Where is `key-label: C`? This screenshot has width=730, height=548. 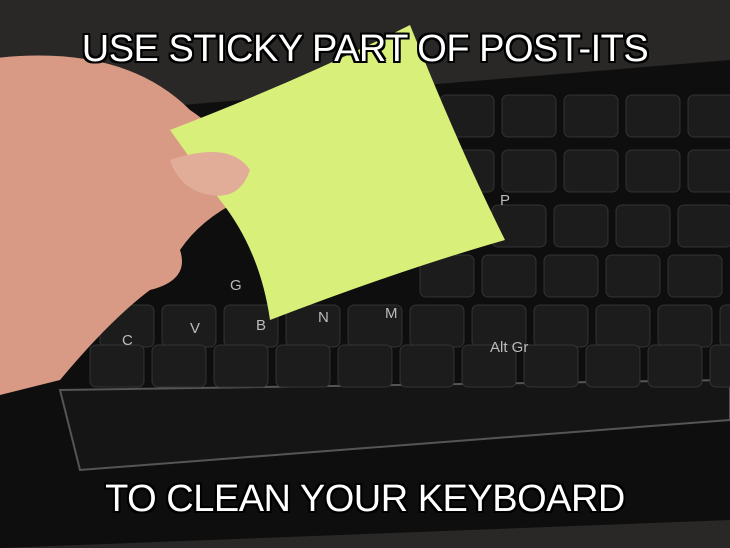 key-label: C is located at coordinates (127, 340).